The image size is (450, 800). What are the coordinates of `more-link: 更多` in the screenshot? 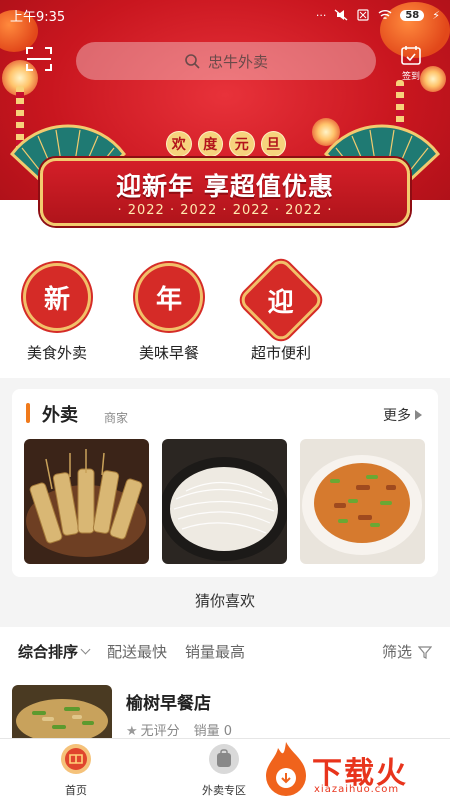 It's located at (402, 415).